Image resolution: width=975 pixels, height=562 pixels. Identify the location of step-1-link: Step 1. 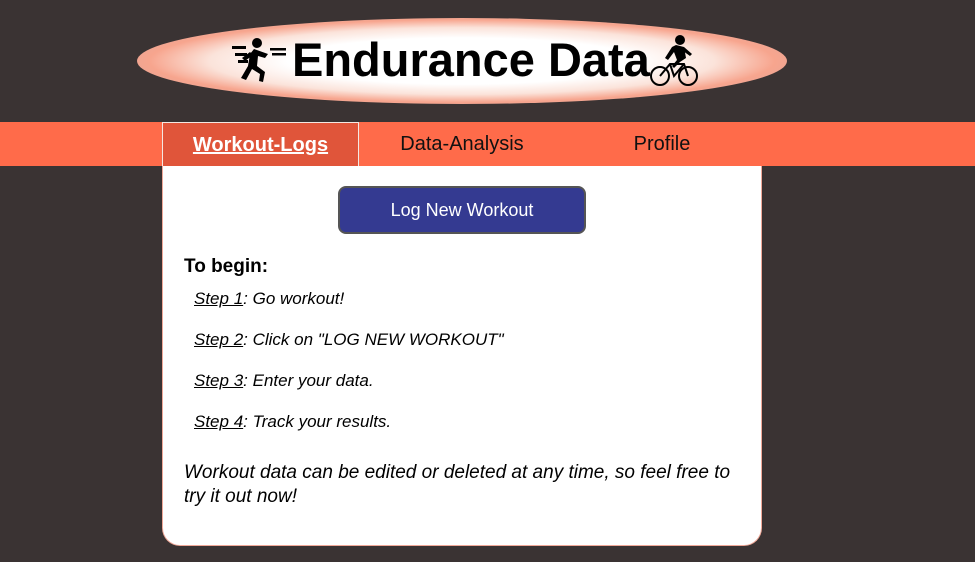
(218, 298).